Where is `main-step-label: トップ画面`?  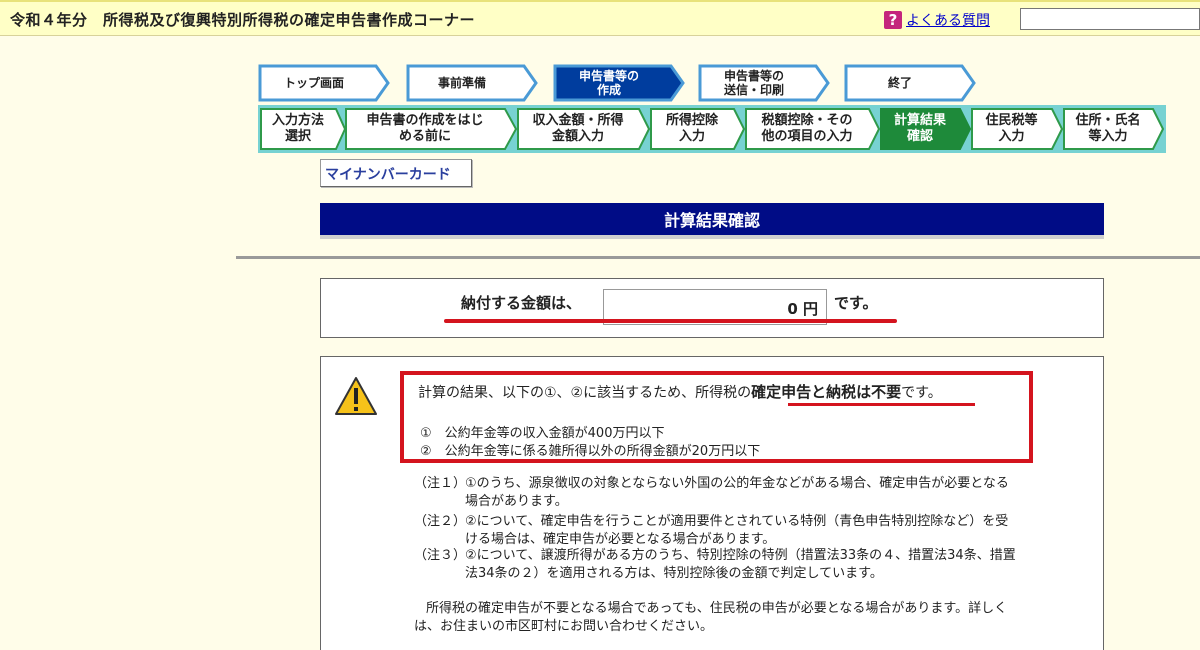
main-step-label: トップ画面 is located at coordinates (313, 83).